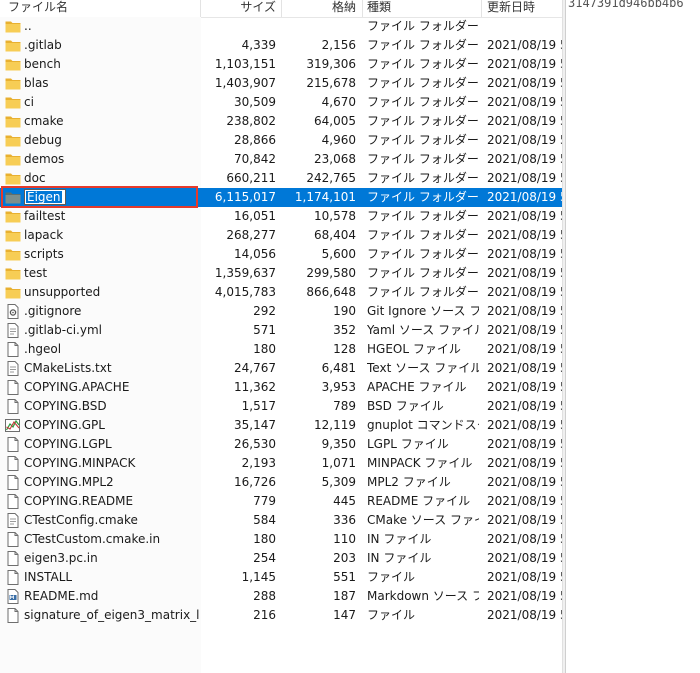 This screenshot has width=700, height=673. What do you see at coordinates (338, 368) in the screenshot?
I see `file-compressed-size: 6,481` at bounding box center [338, 368].